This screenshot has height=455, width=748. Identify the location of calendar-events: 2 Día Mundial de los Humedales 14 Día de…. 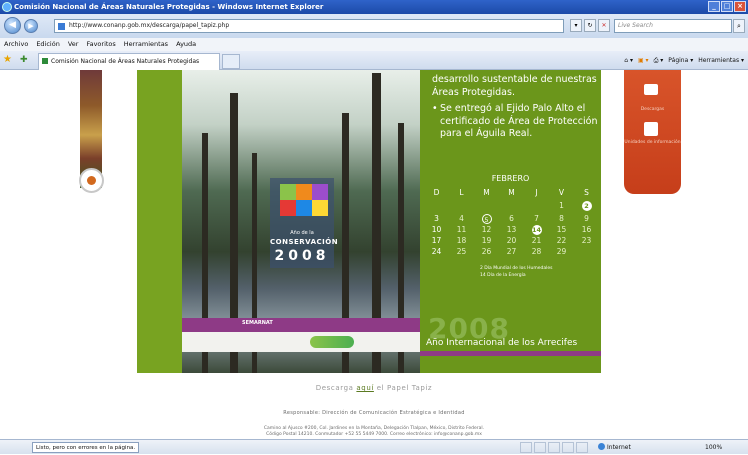
(516, 272).